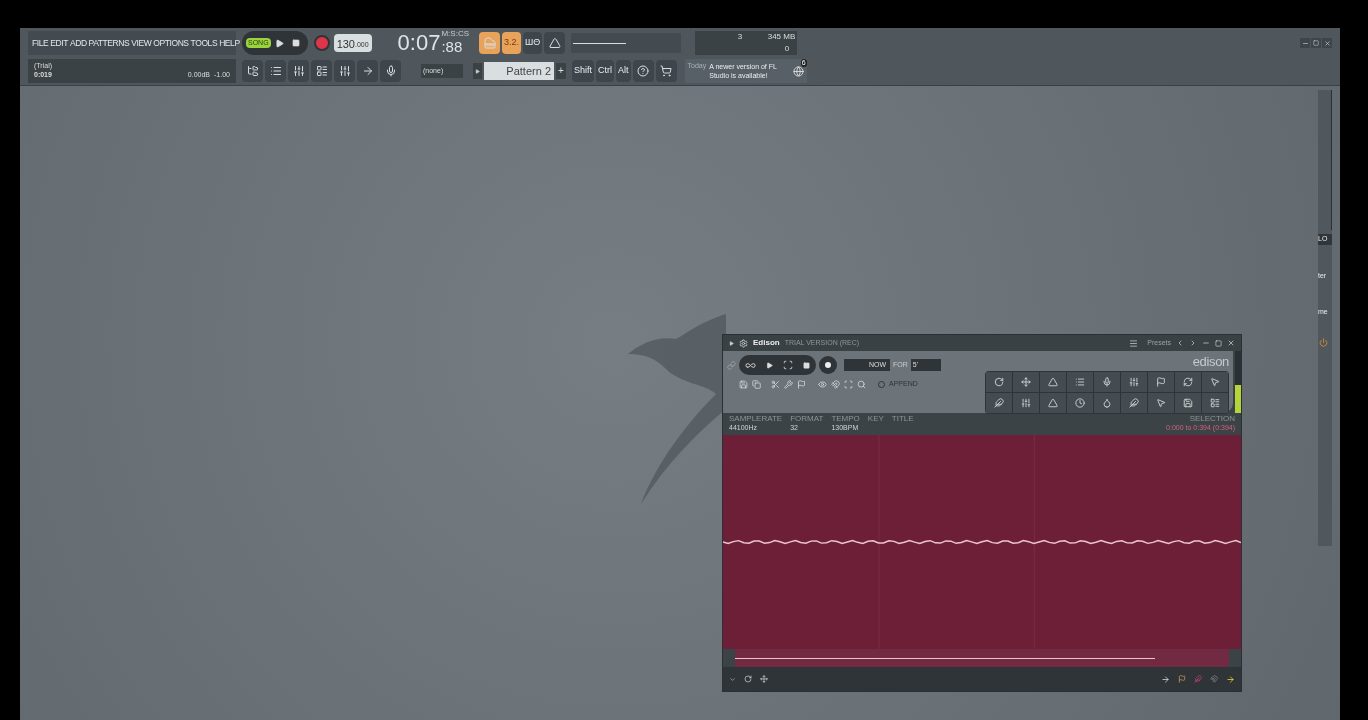 The image size is (1368, 720). I want to click on previous-icon, so click(1180, 343).